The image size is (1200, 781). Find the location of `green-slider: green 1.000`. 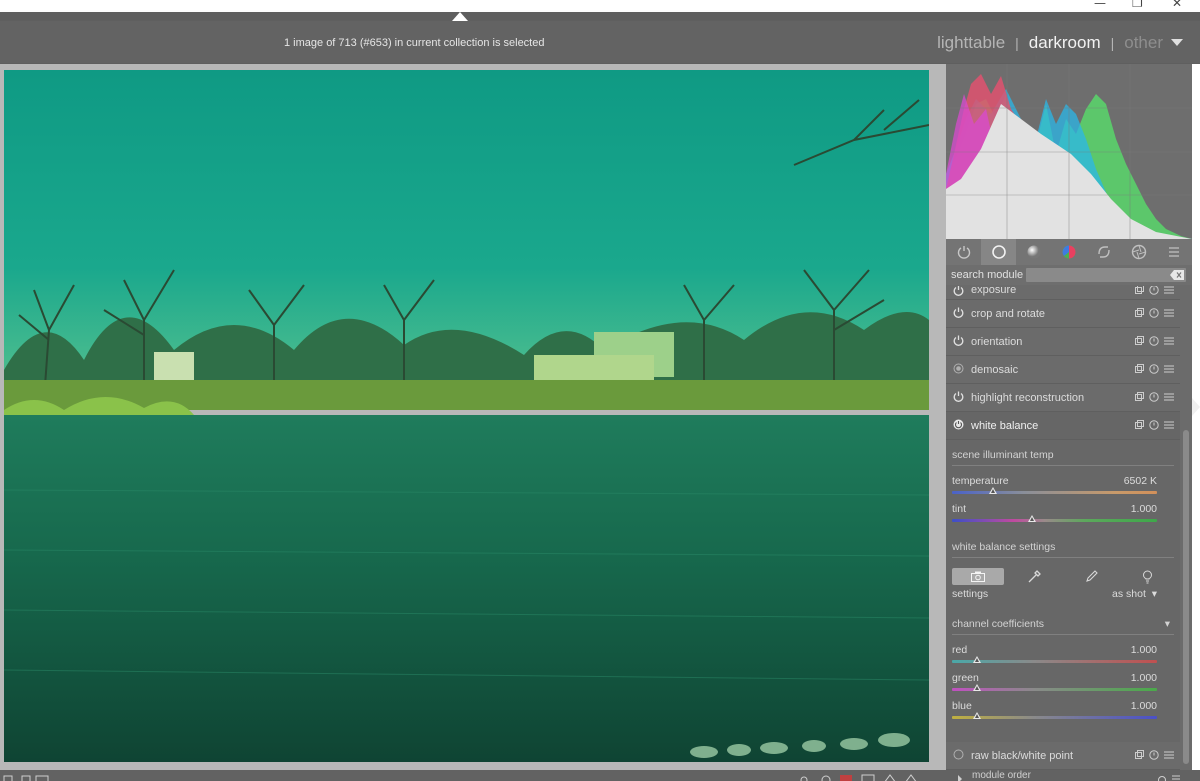

green-slider: green 1.000 is located at coordinates (1054, 685).